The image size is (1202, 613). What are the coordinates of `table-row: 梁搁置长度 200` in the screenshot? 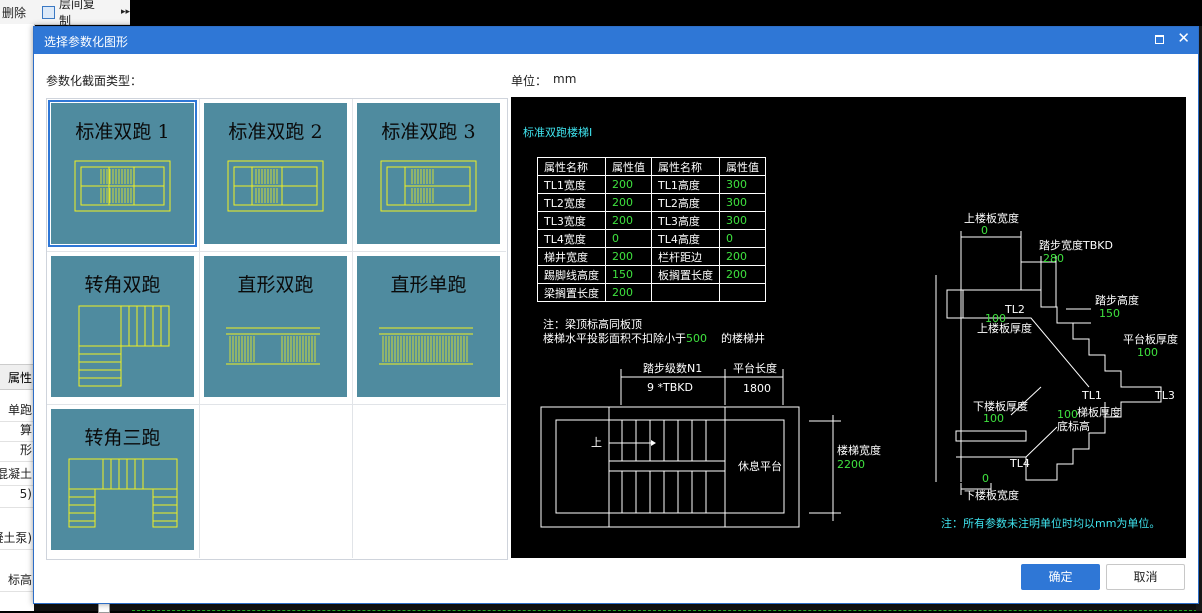 It's located at (651, 292).